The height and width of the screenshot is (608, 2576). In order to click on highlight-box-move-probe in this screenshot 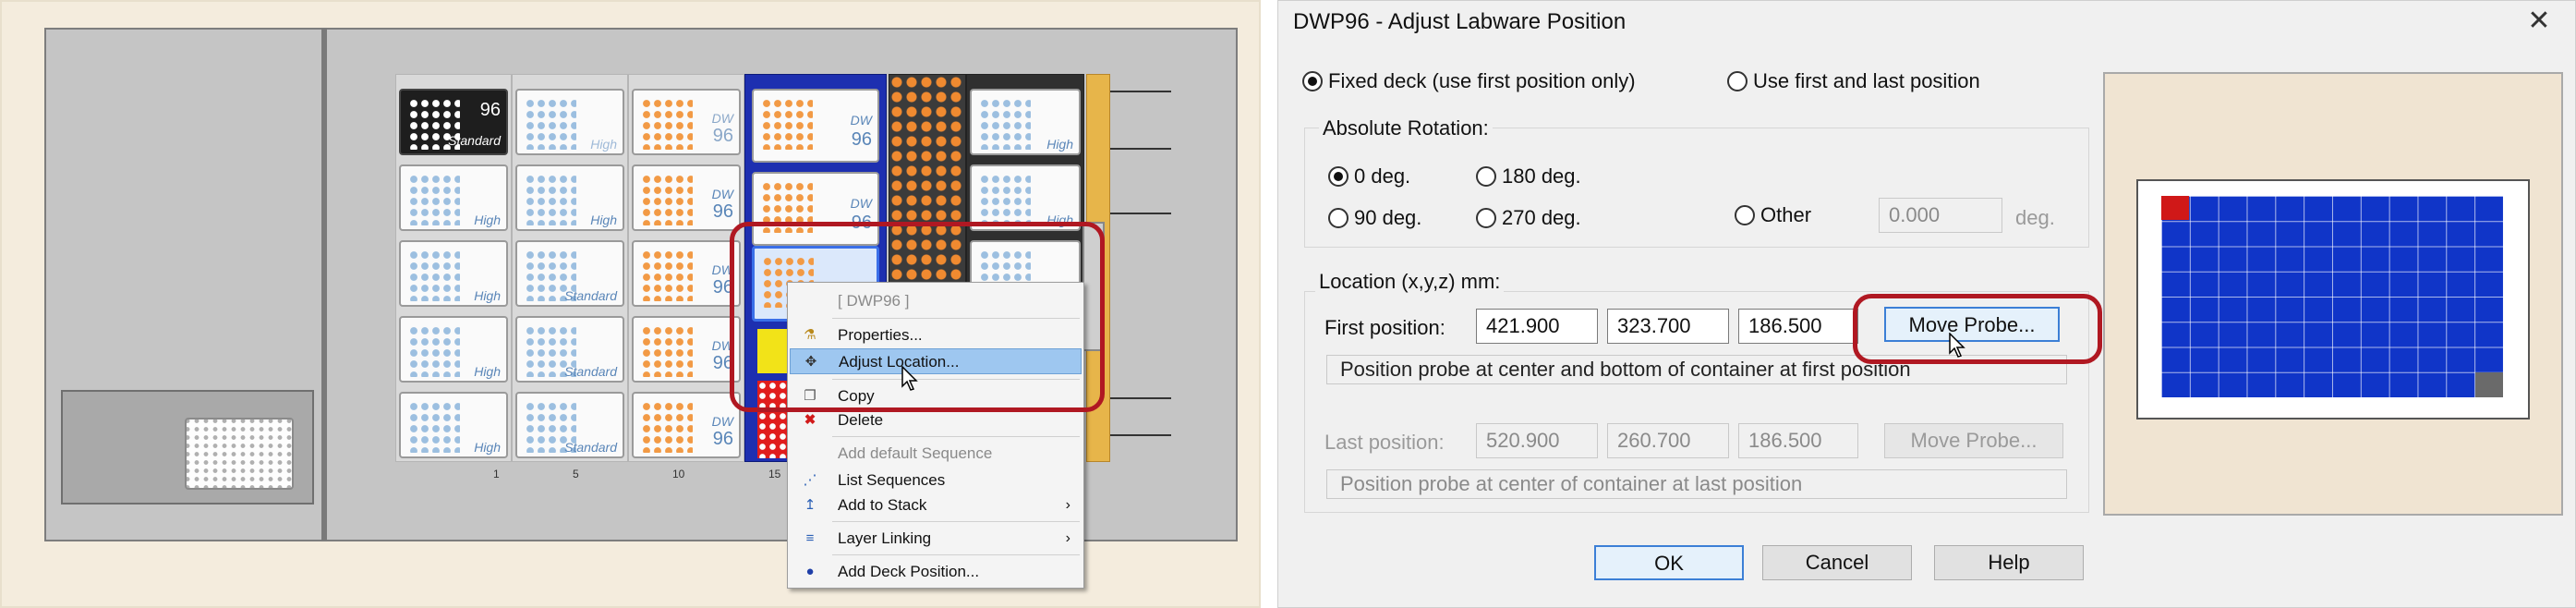, I will do `click(1977, 329)`.